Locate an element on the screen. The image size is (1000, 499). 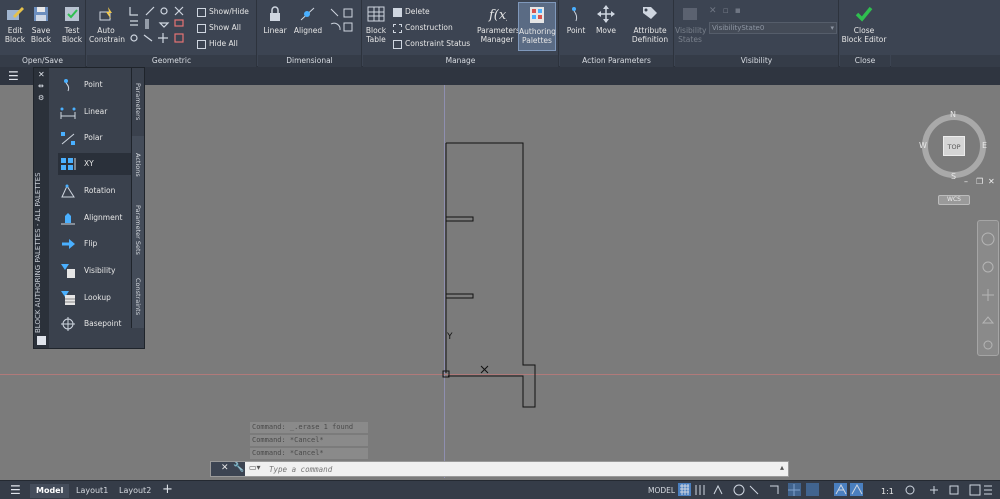
navigation-bar is located at coordinates (988, 288).